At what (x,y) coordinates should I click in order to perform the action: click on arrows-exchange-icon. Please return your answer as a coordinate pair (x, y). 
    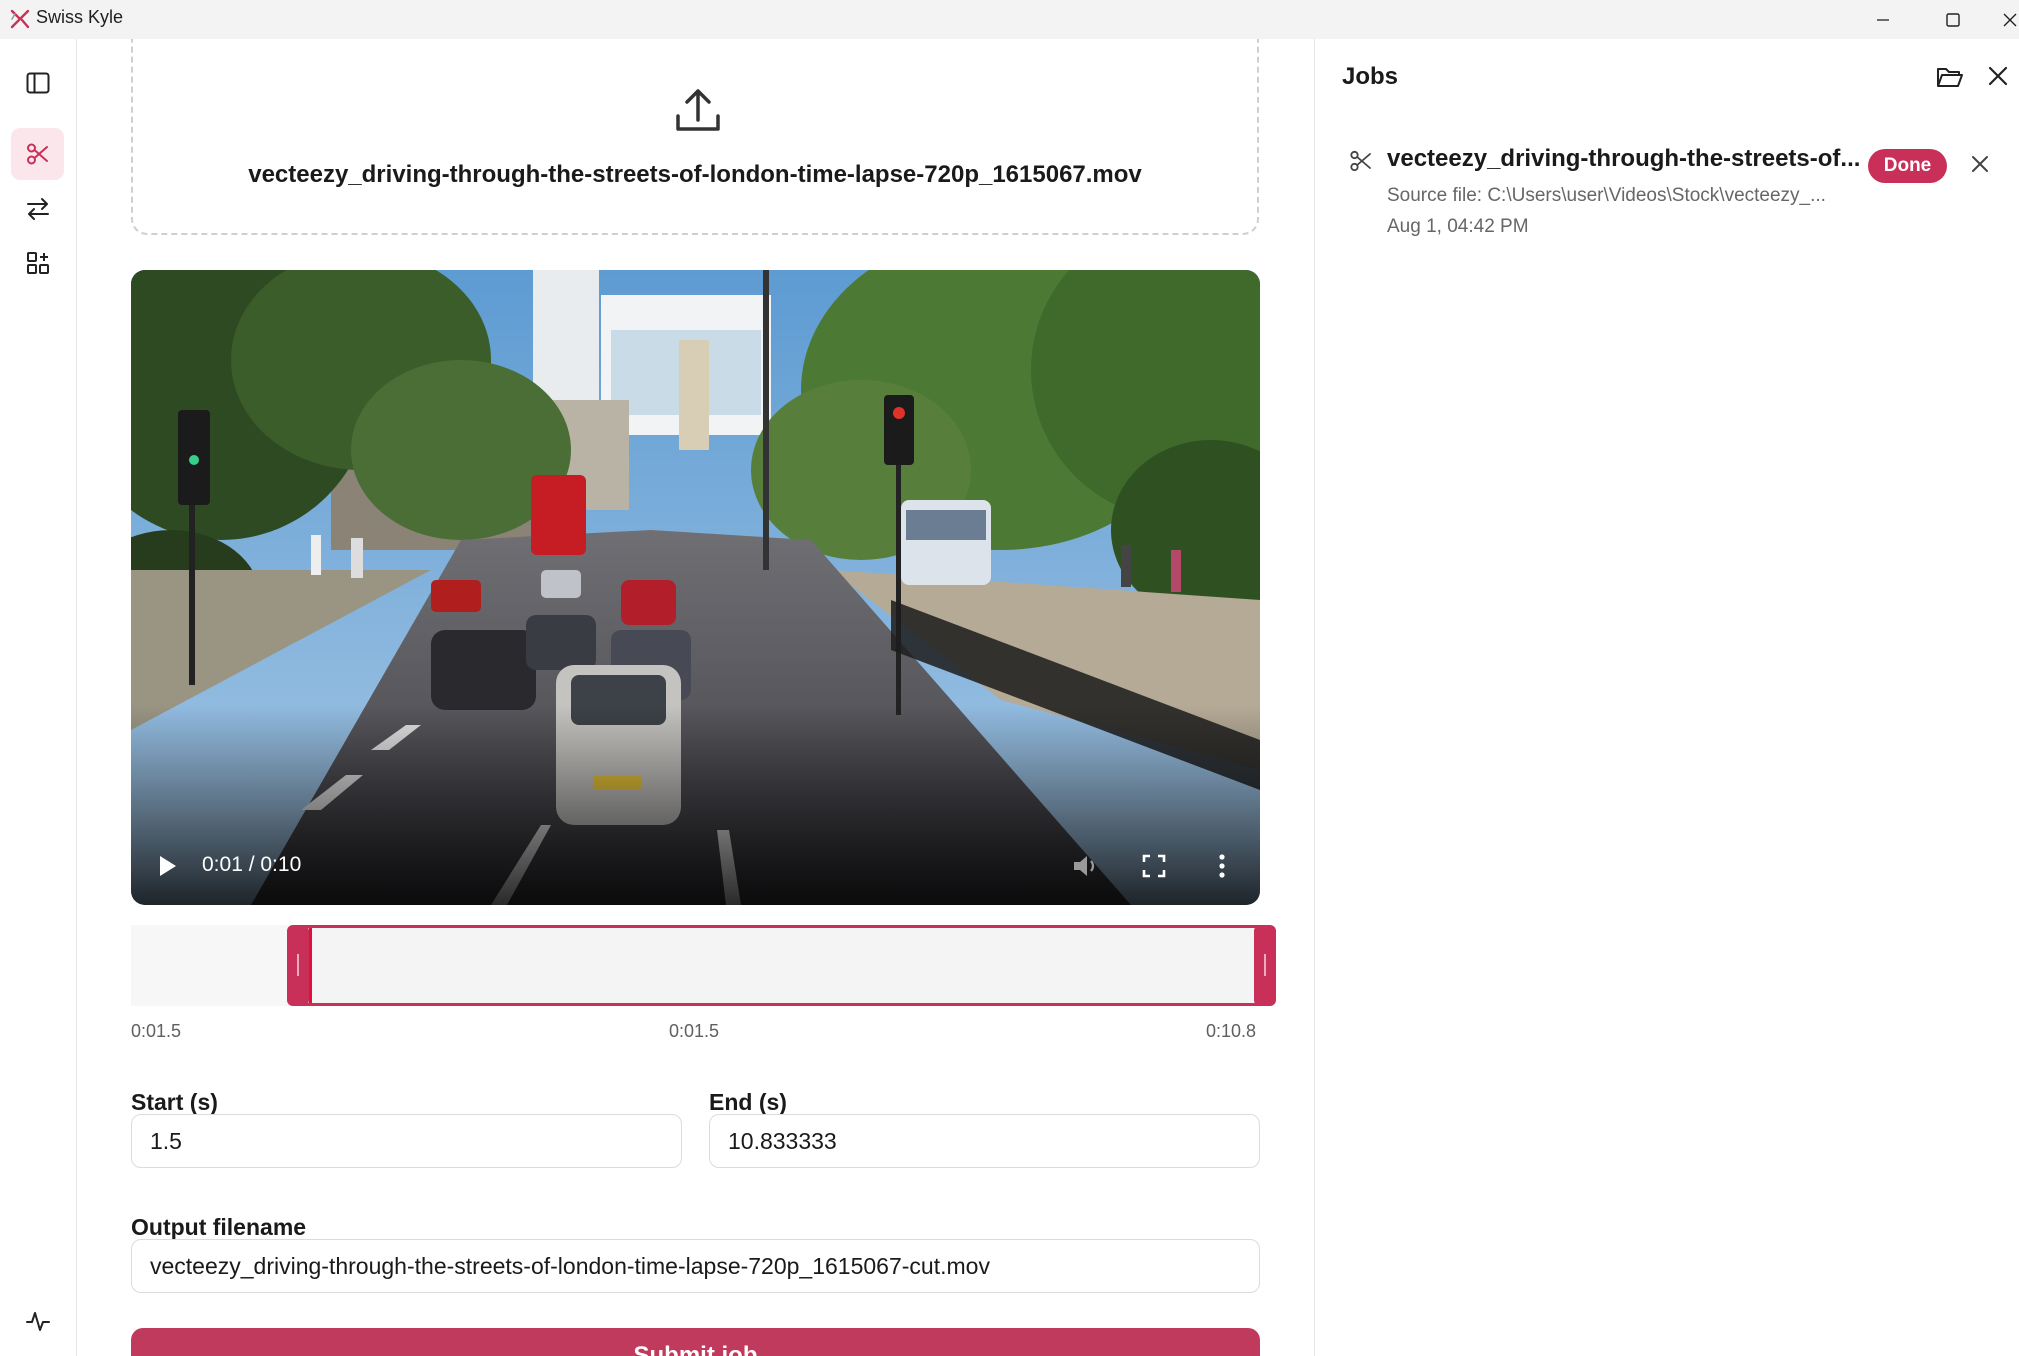
    Looking at the image, I should click on (37, 209).